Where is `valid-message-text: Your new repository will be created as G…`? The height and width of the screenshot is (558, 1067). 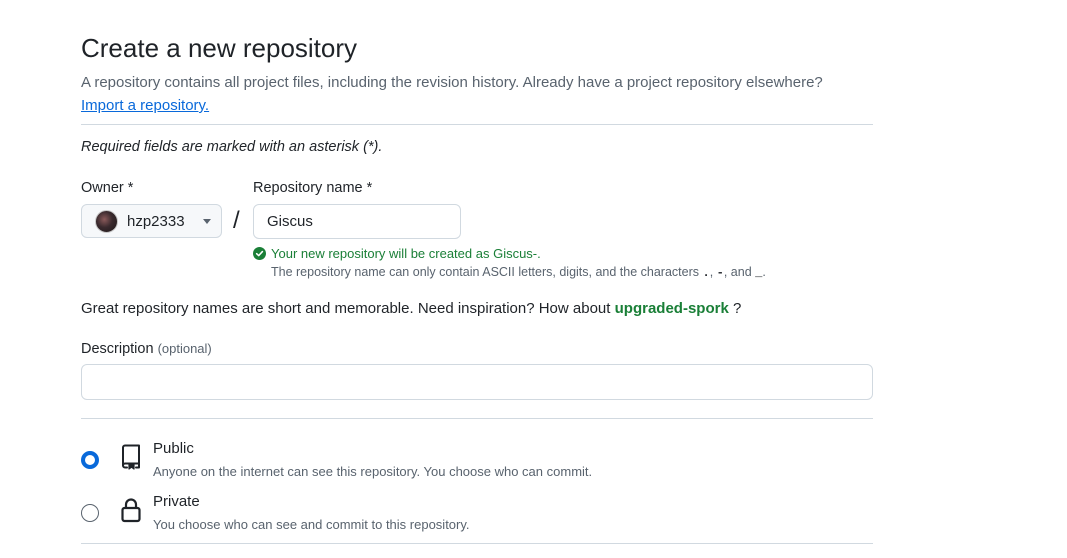 valid-message-text: Your new repository will be created as G… is located at coordinates (406, 253).